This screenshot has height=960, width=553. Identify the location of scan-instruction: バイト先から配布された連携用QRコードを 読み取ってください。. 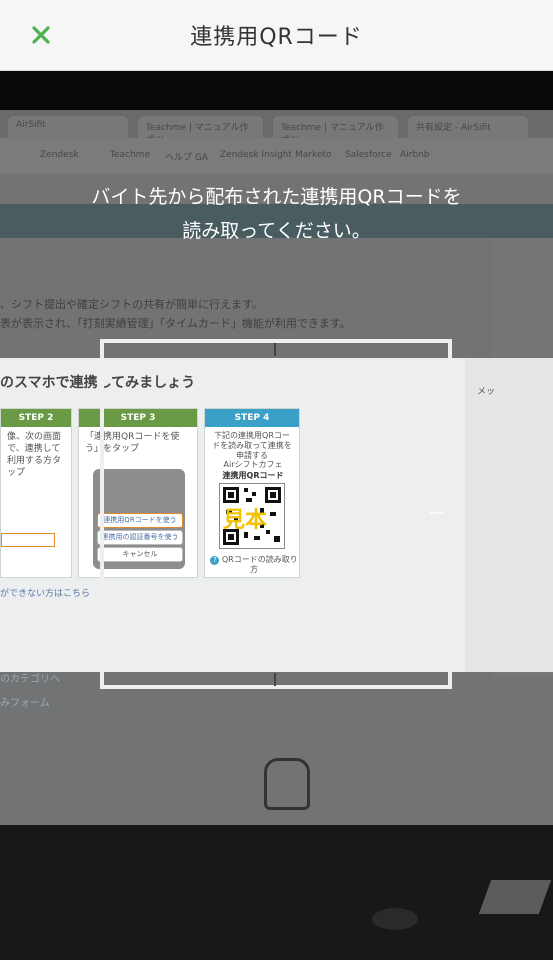
(276, 214).